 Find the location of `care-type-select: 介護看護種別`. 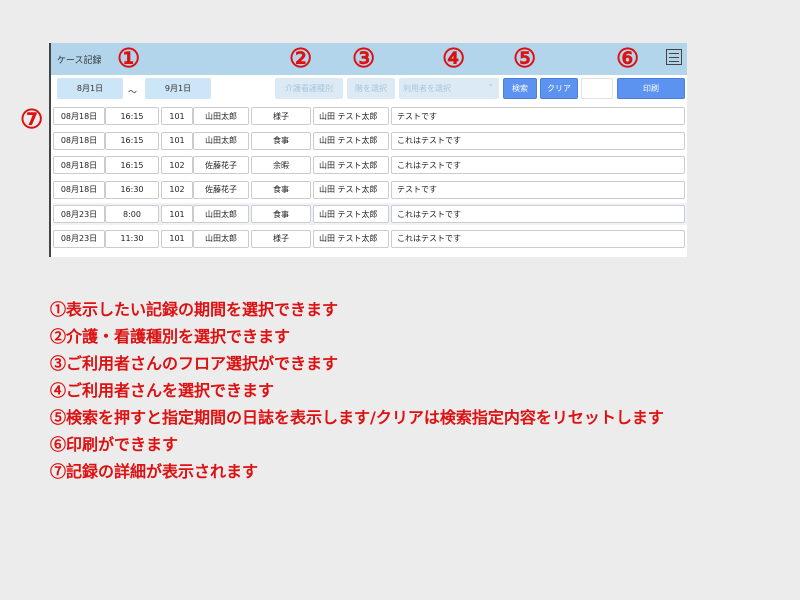

care-type-select: 介護看護種別 is located at coordinates (309, 88).